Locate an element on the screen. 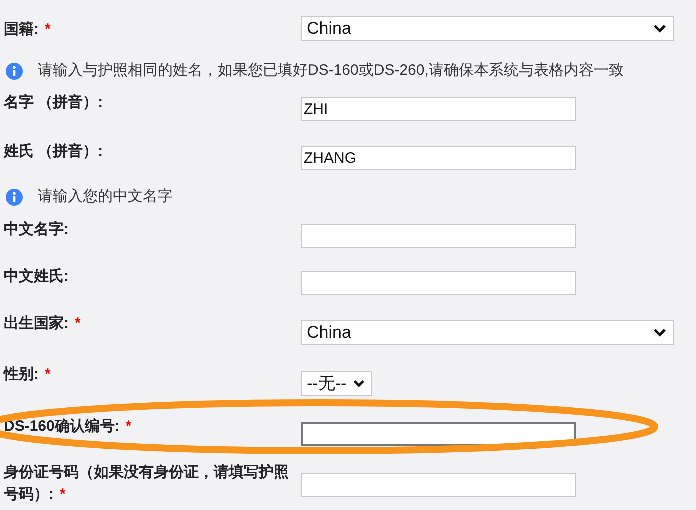  field-label: 姓氏 （拼音）: is located at coordinates (54, 152).